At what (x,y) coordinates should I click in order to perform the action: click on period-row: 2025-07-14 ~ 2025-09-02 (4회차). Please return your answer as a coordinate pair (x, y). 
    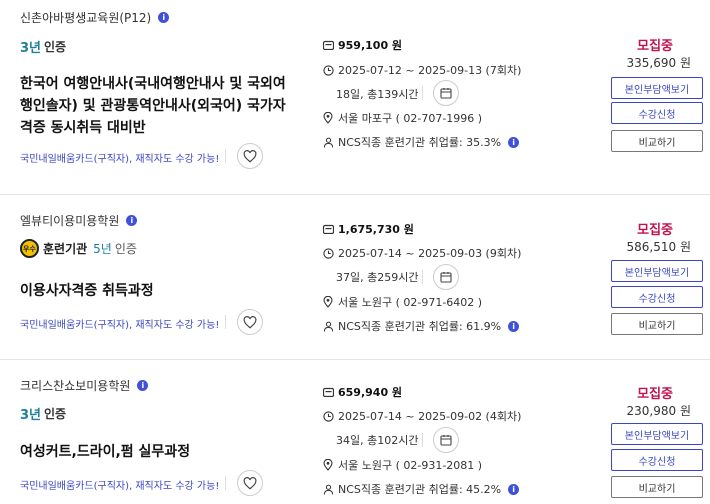
    Looking at the image, I should click on (421, 416).